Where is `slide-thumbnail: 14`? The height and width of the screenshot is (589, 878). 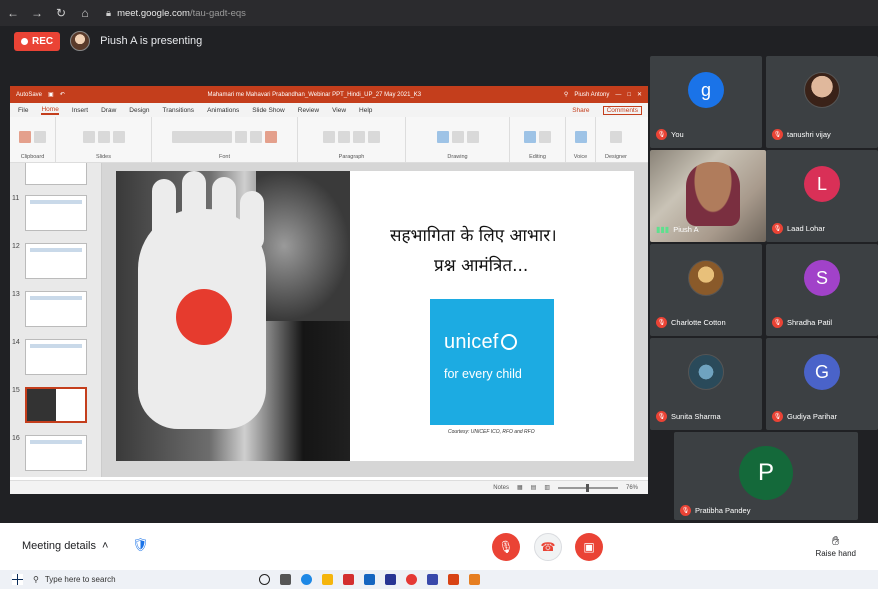 slide-thumbnail: 14 is located at coordinates (49, 357).